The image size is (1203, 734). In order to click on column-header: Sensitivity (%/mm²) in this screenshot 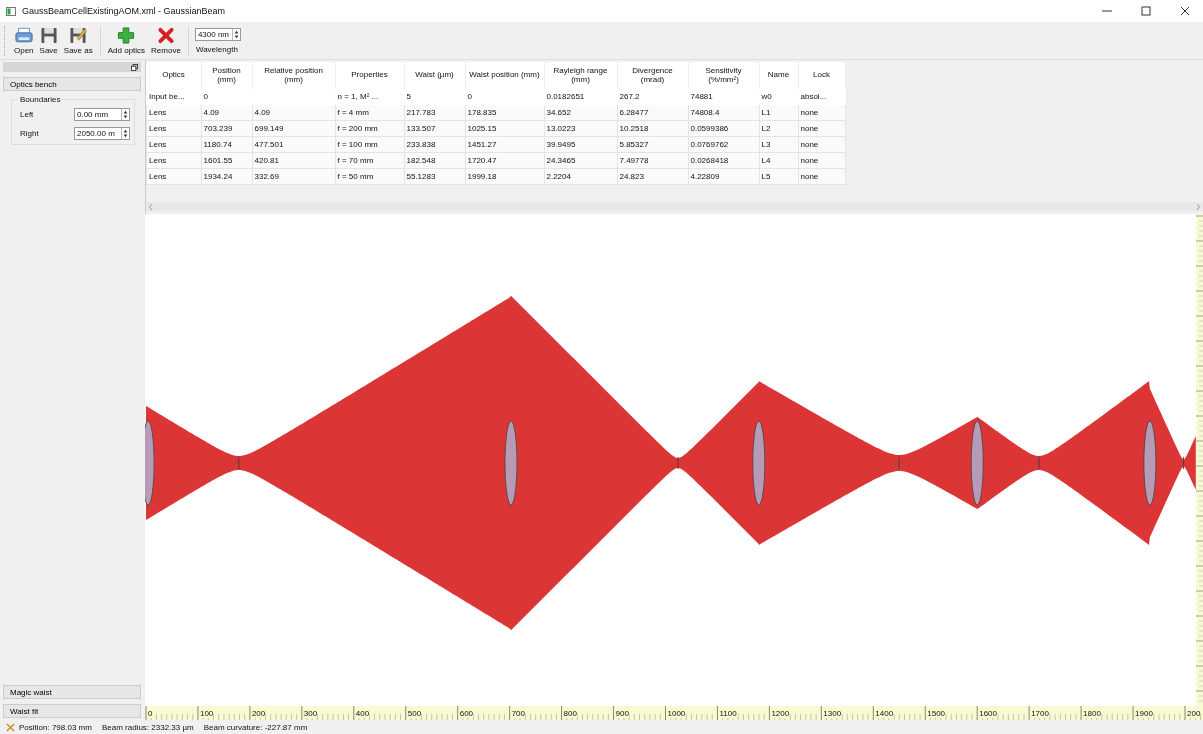, I will do `click(723, 75)`.